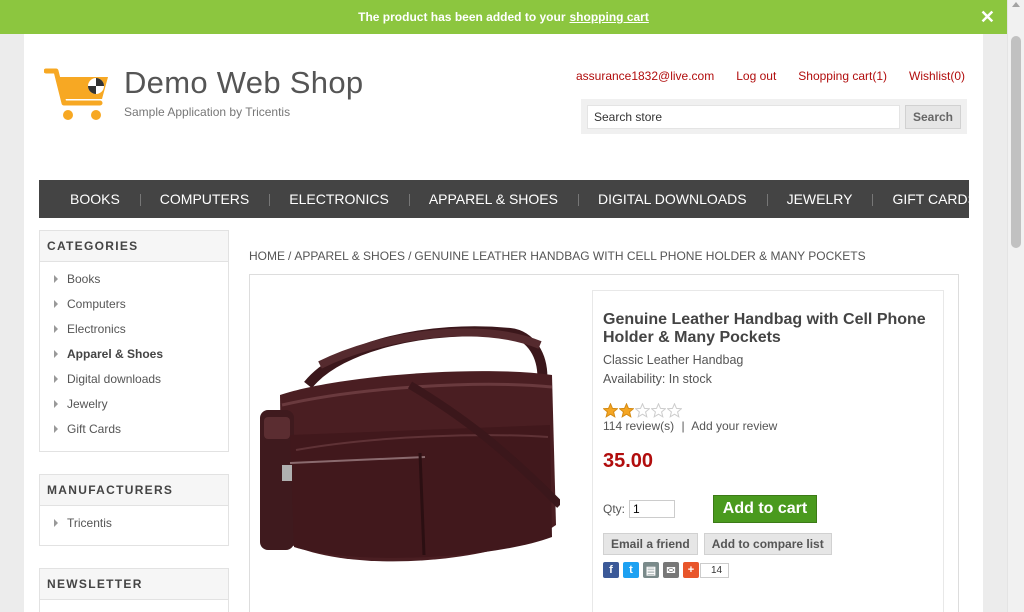 The image size is (1024, 612). I want to click on menu-item-jewelry: JEWELRY, so click(819, 199).